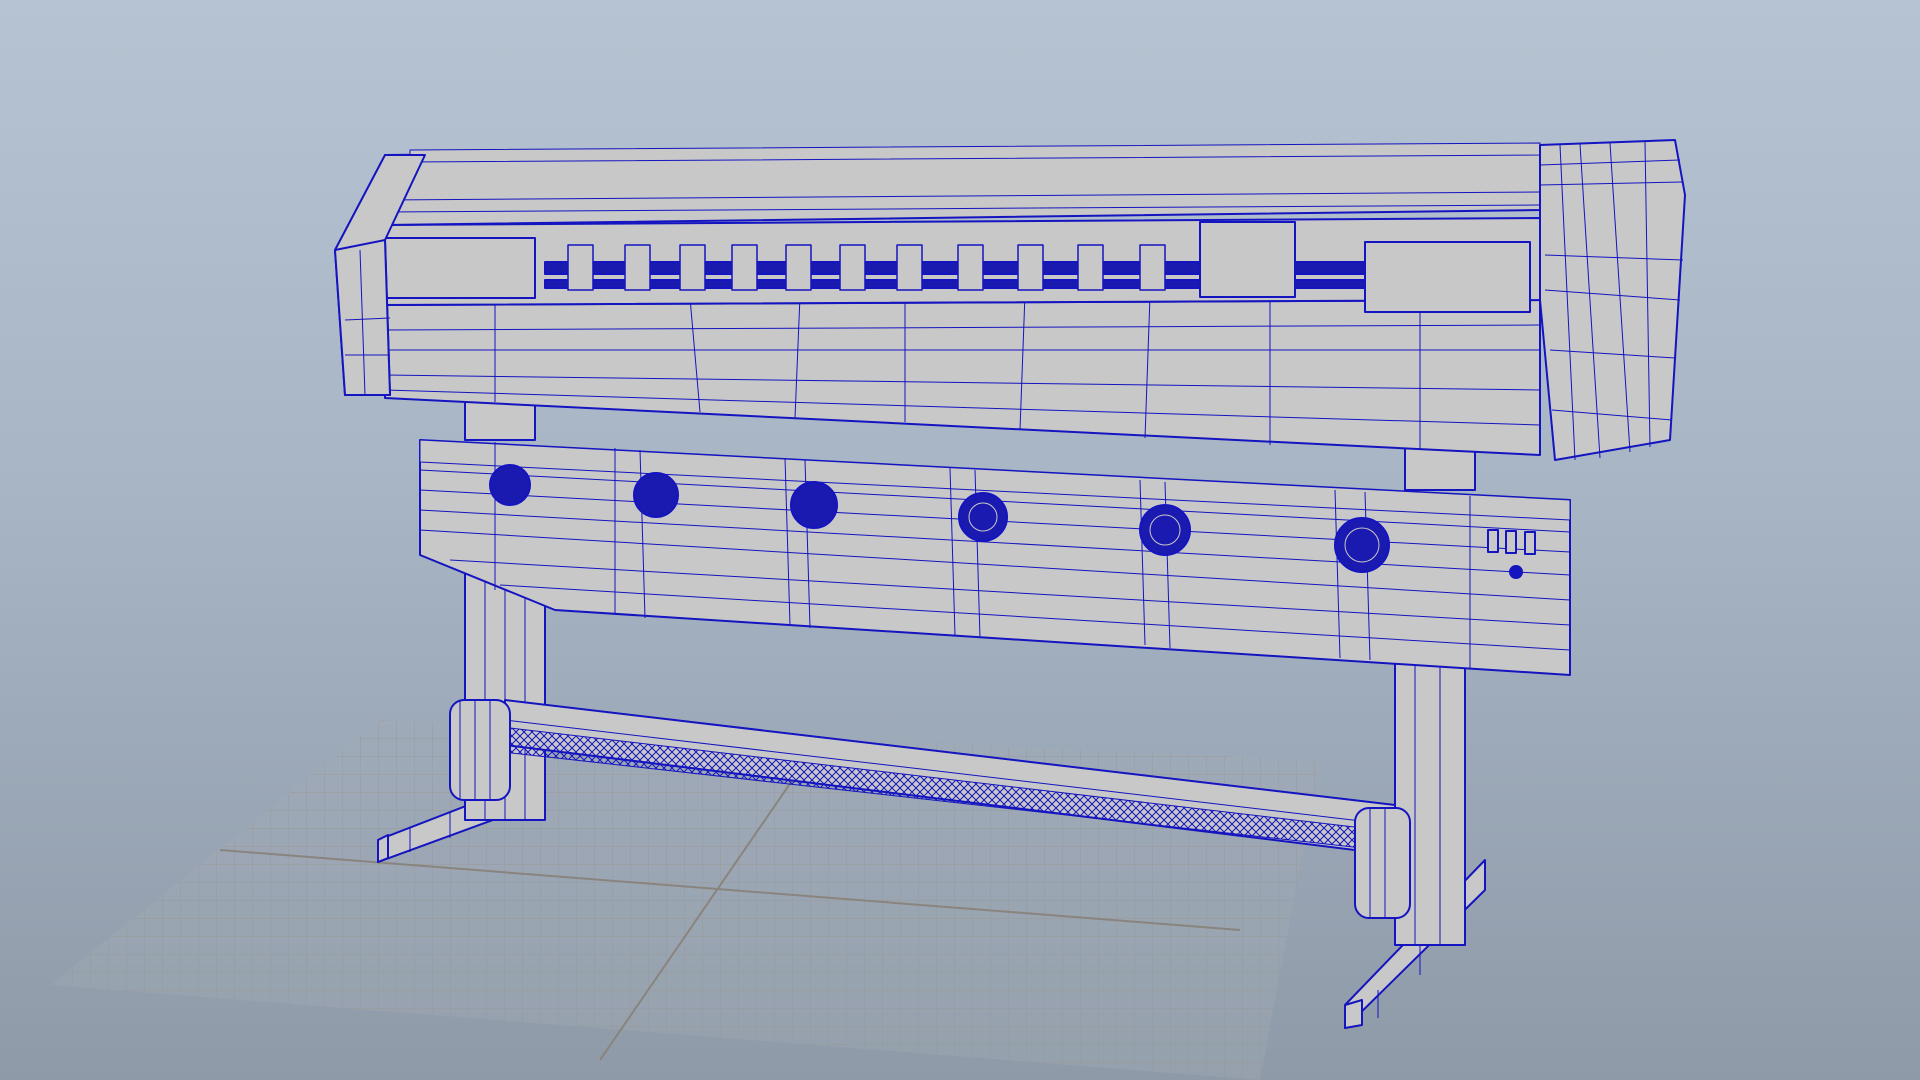 The width and height of the screenshot is (1920, 1080). What do you see at coordinates (962, 184) in the screenshot?
I see `top-lid` at bounding box center [962, 184].